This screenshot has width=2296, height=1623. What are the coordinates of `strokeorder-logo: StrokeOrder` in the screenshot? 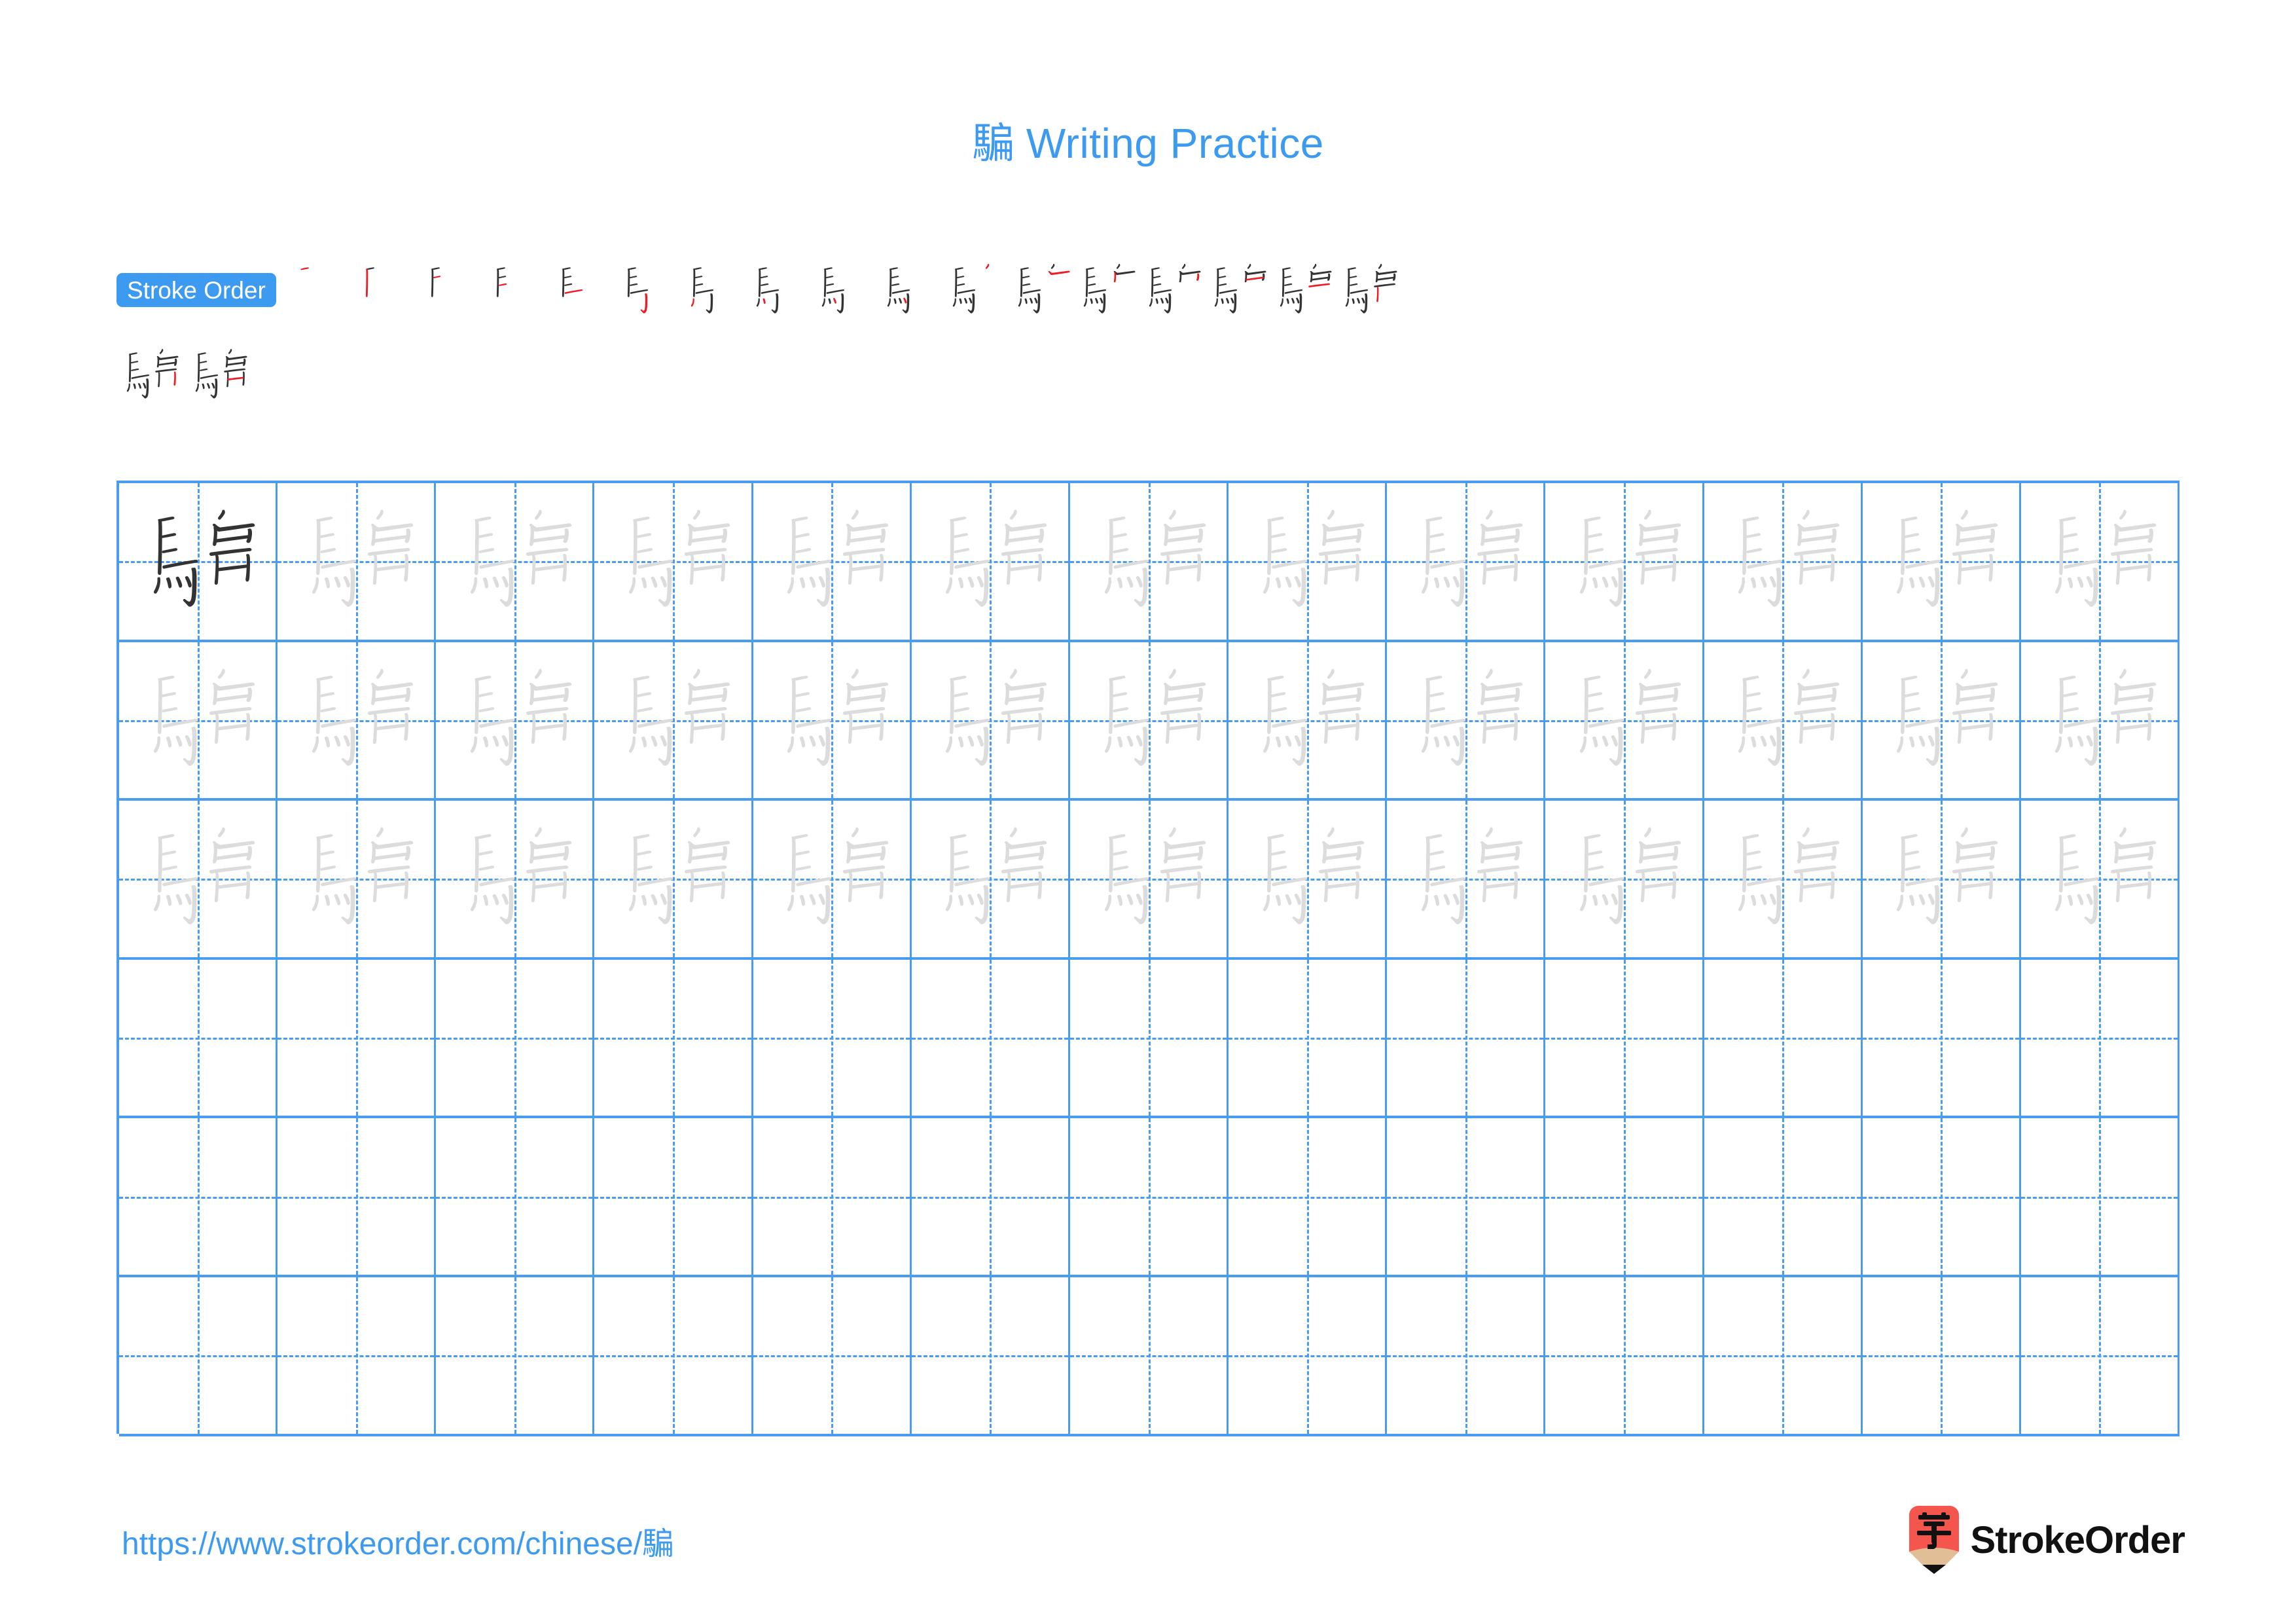 It's located at (2047, 1540).